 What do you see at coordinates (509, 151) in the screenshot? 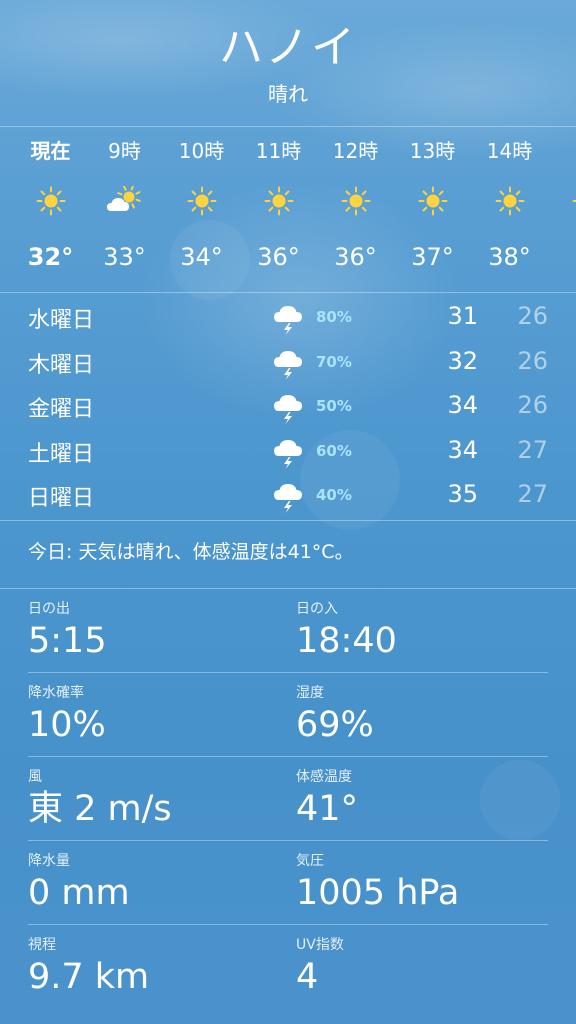
I see `hour-time: 14時` at bounding box center [509, 151].